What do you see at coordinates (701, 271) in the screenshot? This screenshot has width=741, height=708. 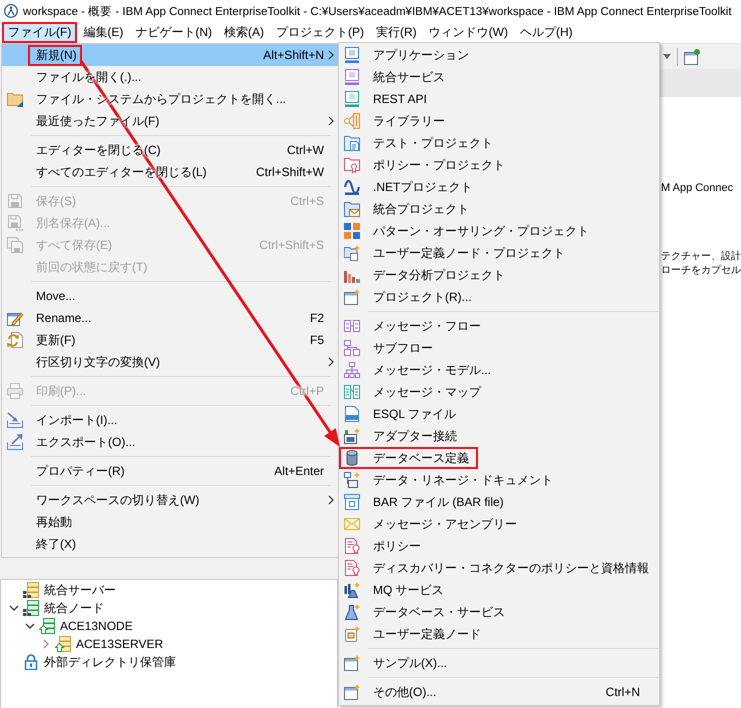 I see `editor-text: ローチをカプセル` at bounding box center [701, 271].